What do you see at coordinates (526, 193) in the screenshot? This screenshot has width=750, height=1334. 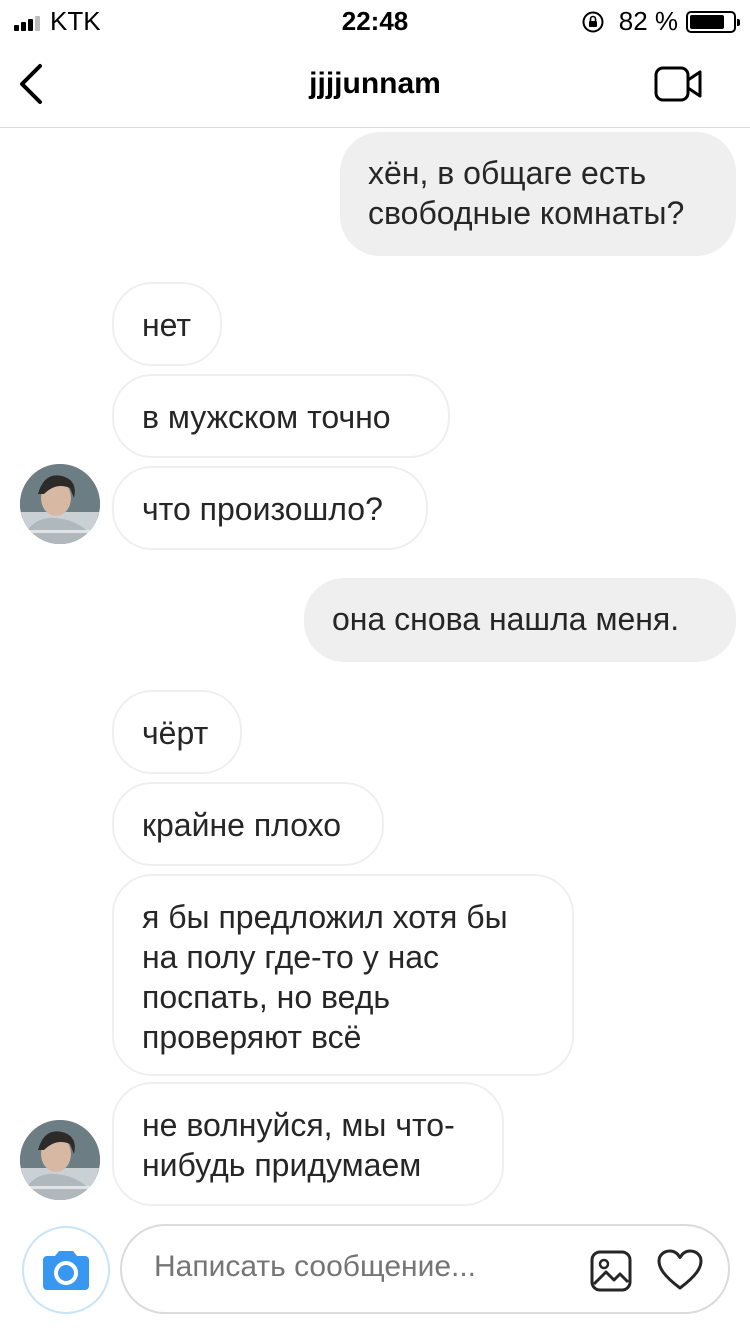 I see `message-text: хён, в общаге есть свободные комнаты?` at bounding box center [526, 193].